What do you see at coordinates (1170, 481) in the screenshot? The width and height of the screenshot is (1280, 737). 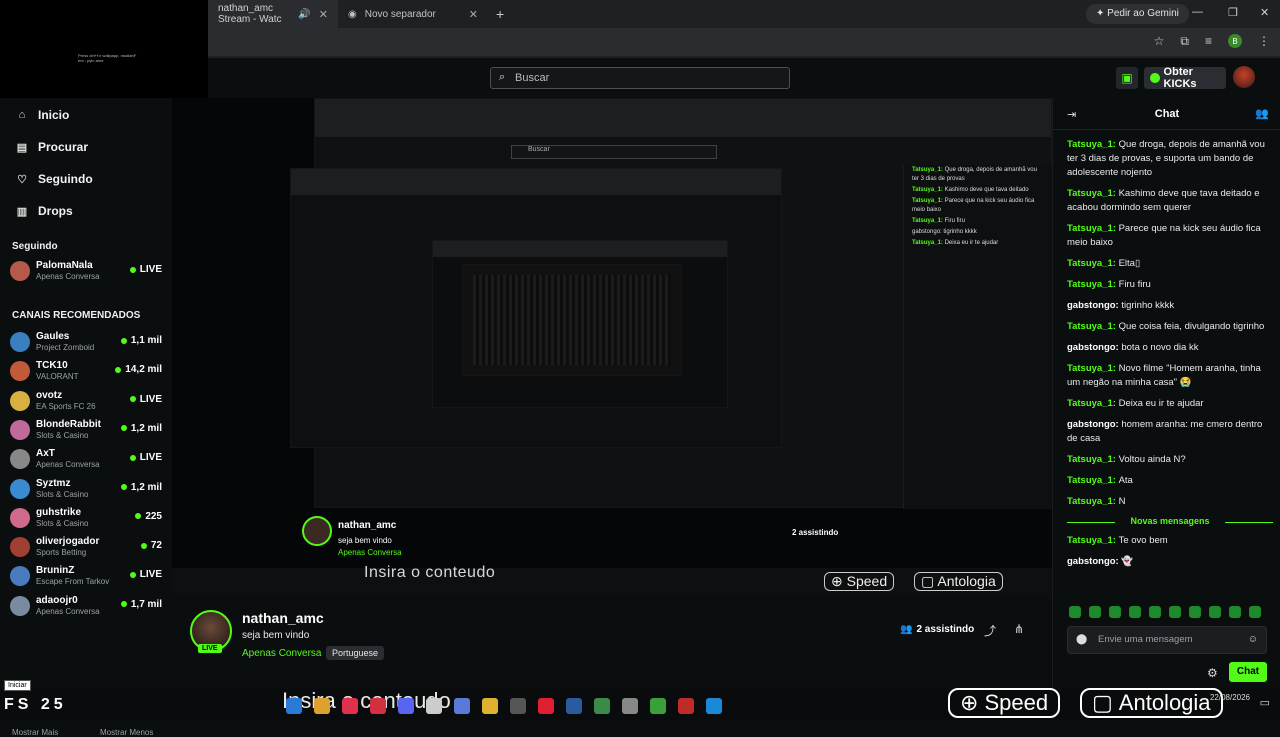 I see `chat-message: Tatsuya_1: Ata` at bounding box center [1170, 481].